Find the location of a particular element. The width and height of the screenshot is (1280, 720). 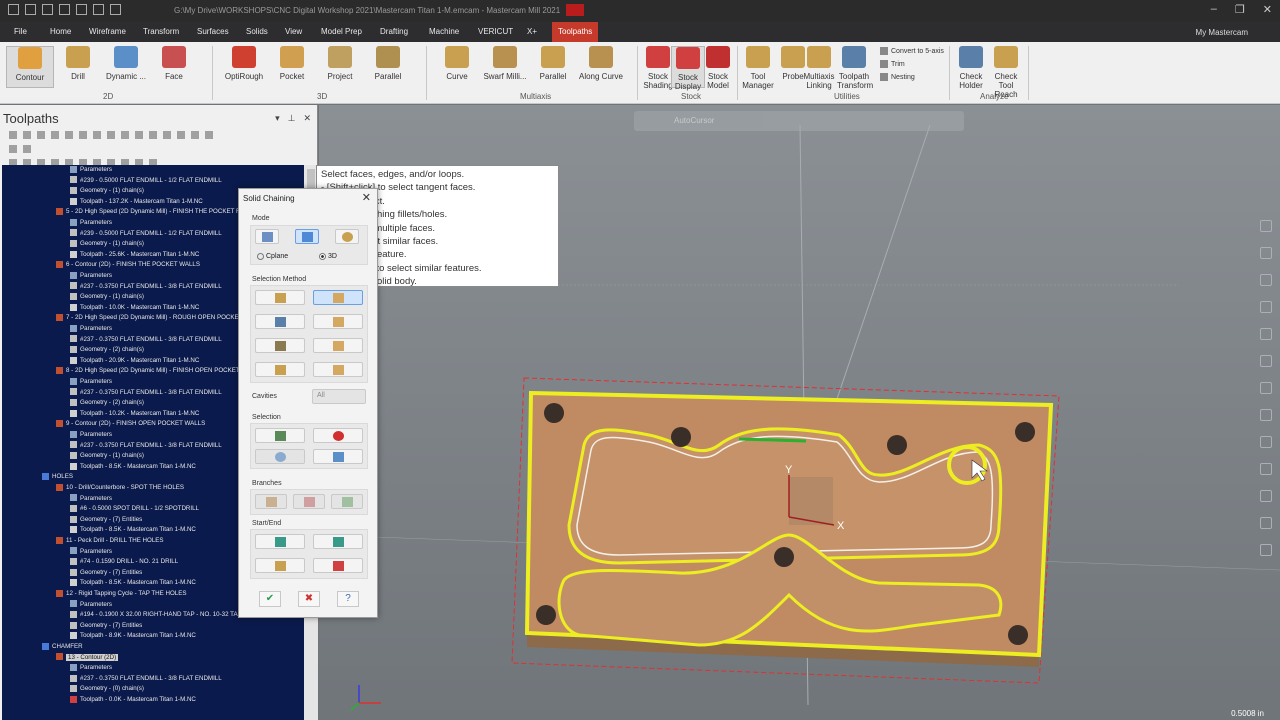

mode-solid-button is located at coordinates (307, 236).